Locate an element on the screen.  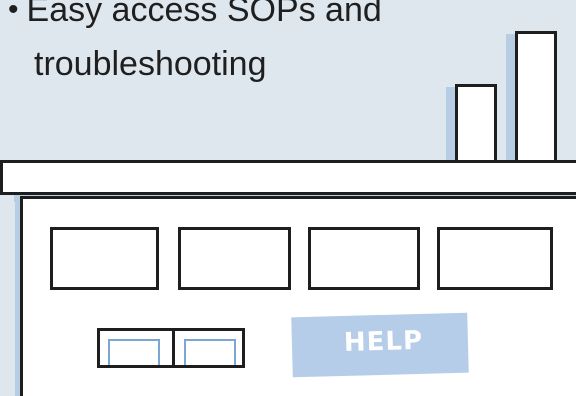
chimney-short is located at coordinates (471, 125).